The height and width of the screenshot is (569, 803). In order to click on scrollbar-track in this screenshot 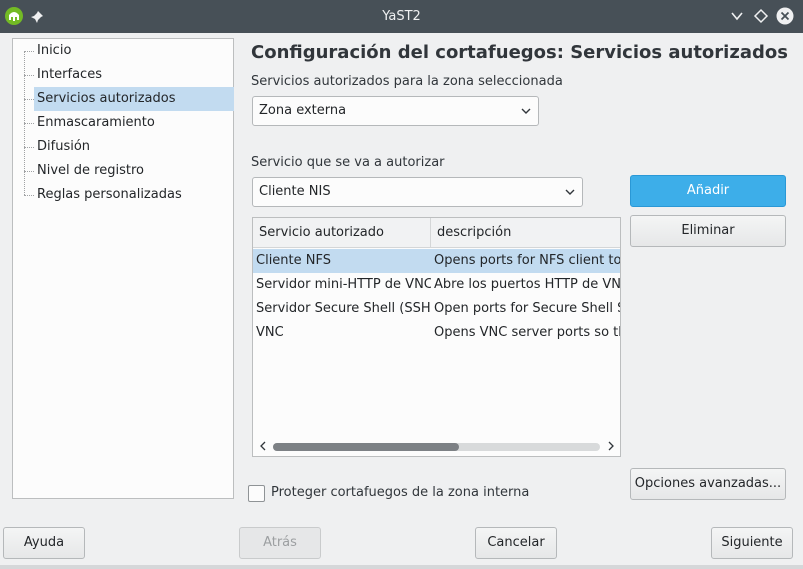, I will do `click(436, 447)`.